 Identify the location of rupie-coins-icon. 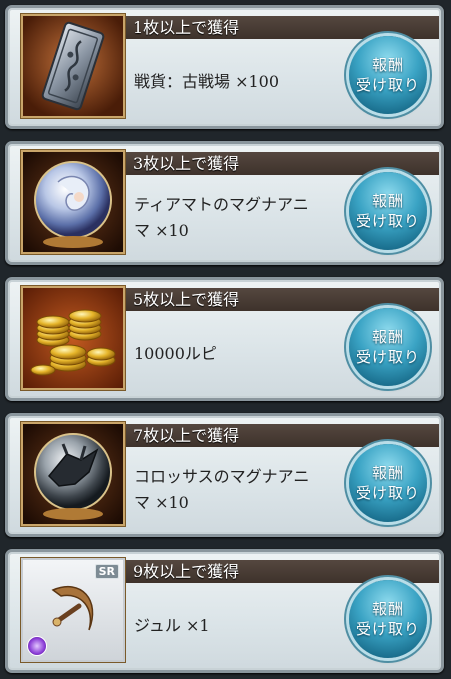
(73, 338).